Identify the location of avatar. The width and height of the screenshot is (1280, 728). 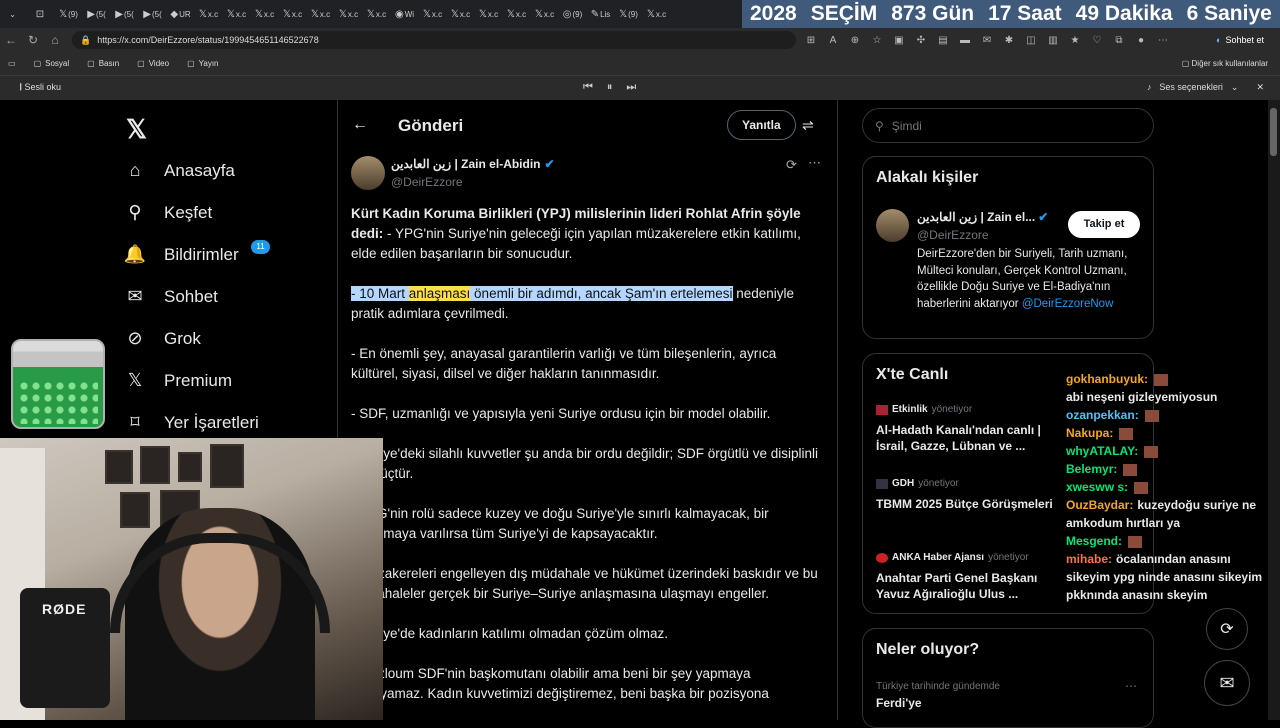
(892, 225).